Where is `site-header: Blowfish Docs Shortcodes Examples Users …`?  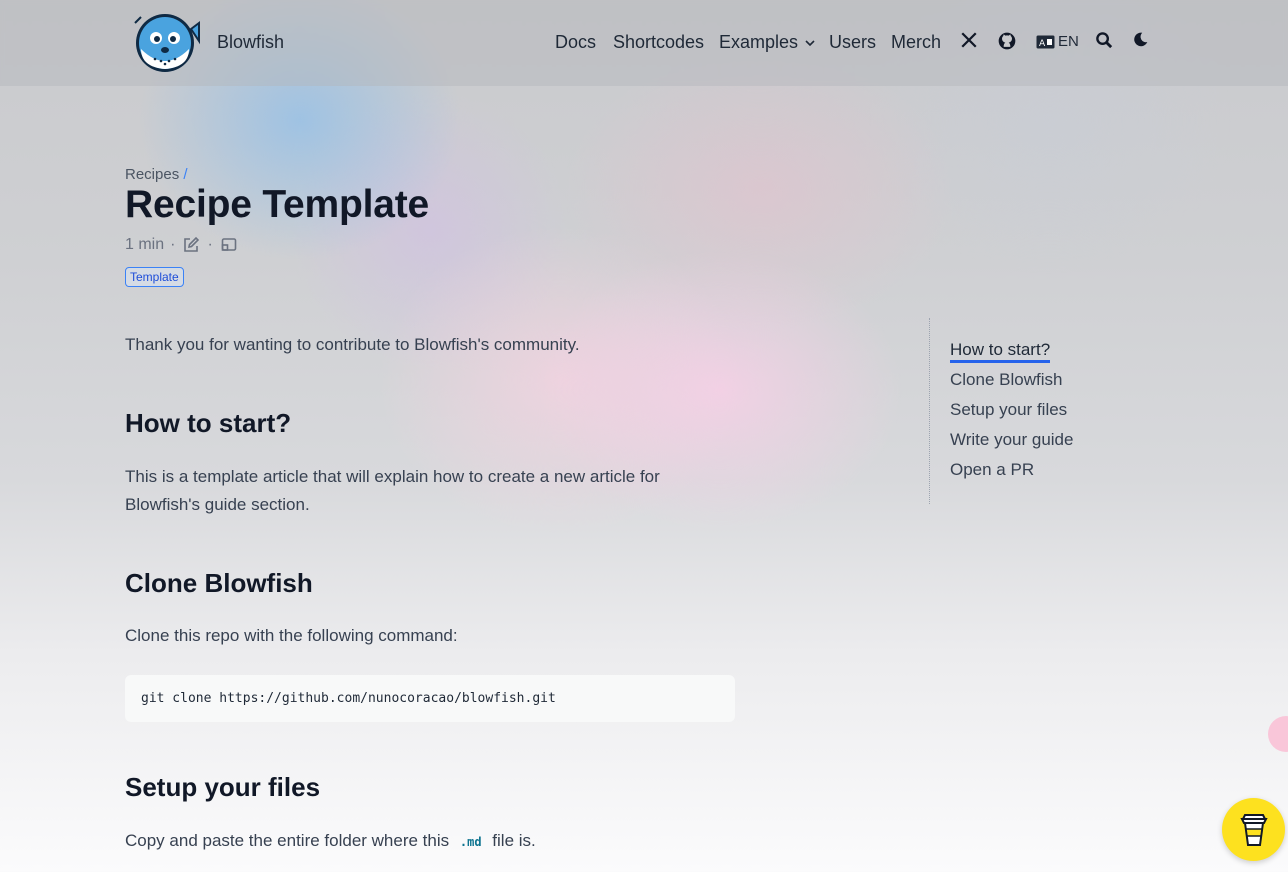 site-header: Blowfish Docs Shortcodes Examples Users … is located at coordinates (644, 43).